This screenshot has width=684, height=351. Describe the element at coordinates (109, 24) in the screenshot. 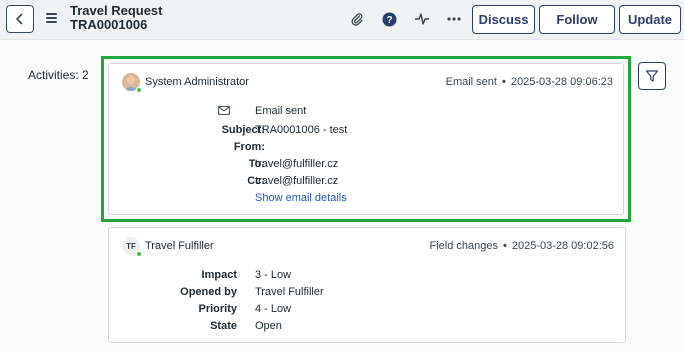

I see `record-number: TRA0001006` at that location.